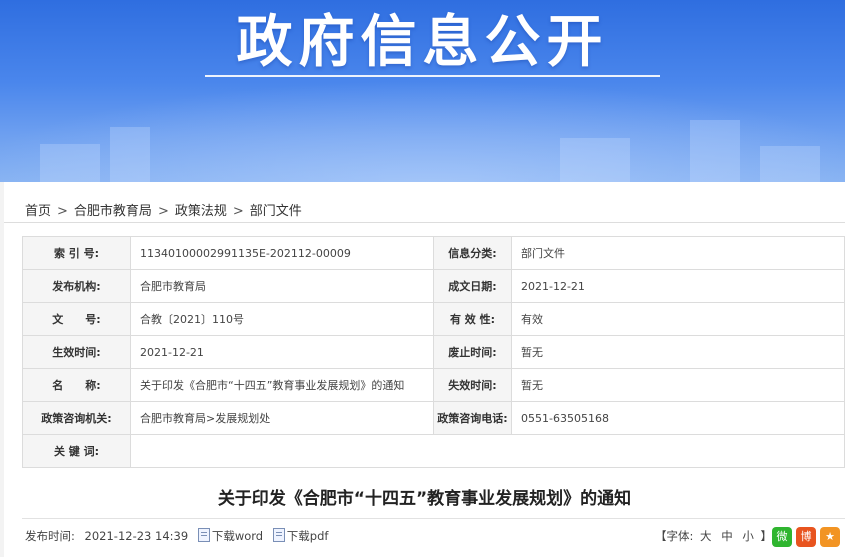 The width and height of the screenshot is (845, 557). I want to click on breadcrumb-divider, so click(424, 222).